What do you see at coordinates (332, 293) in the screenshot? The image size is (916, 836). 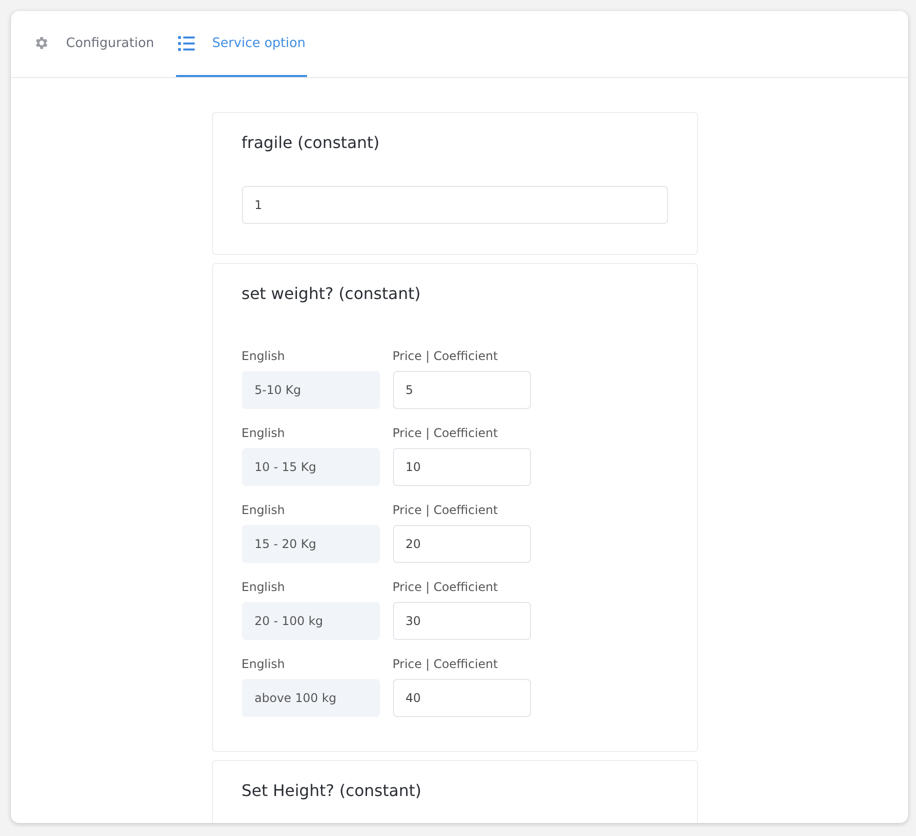 I see `card-title: set weight? (constant)` at bounding box center [332, 293].